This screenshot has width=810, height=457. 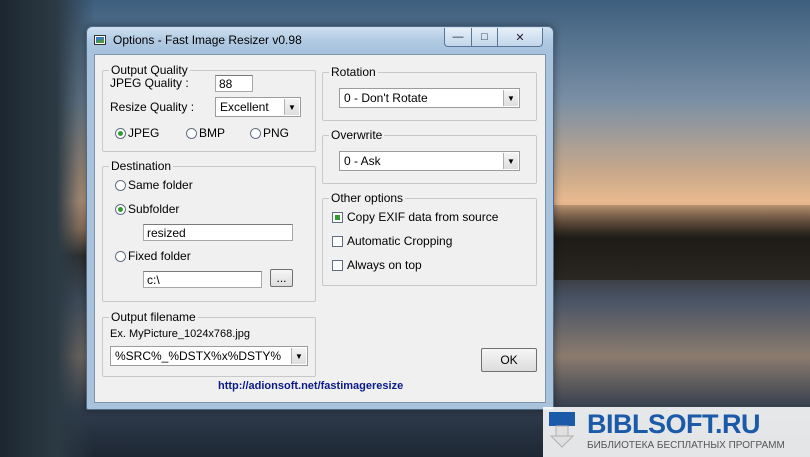 What do you see at coordinates (234, 83) in the screenshot?
I see `jpeg-quality-input: 88` at bounding box center [234, 83].